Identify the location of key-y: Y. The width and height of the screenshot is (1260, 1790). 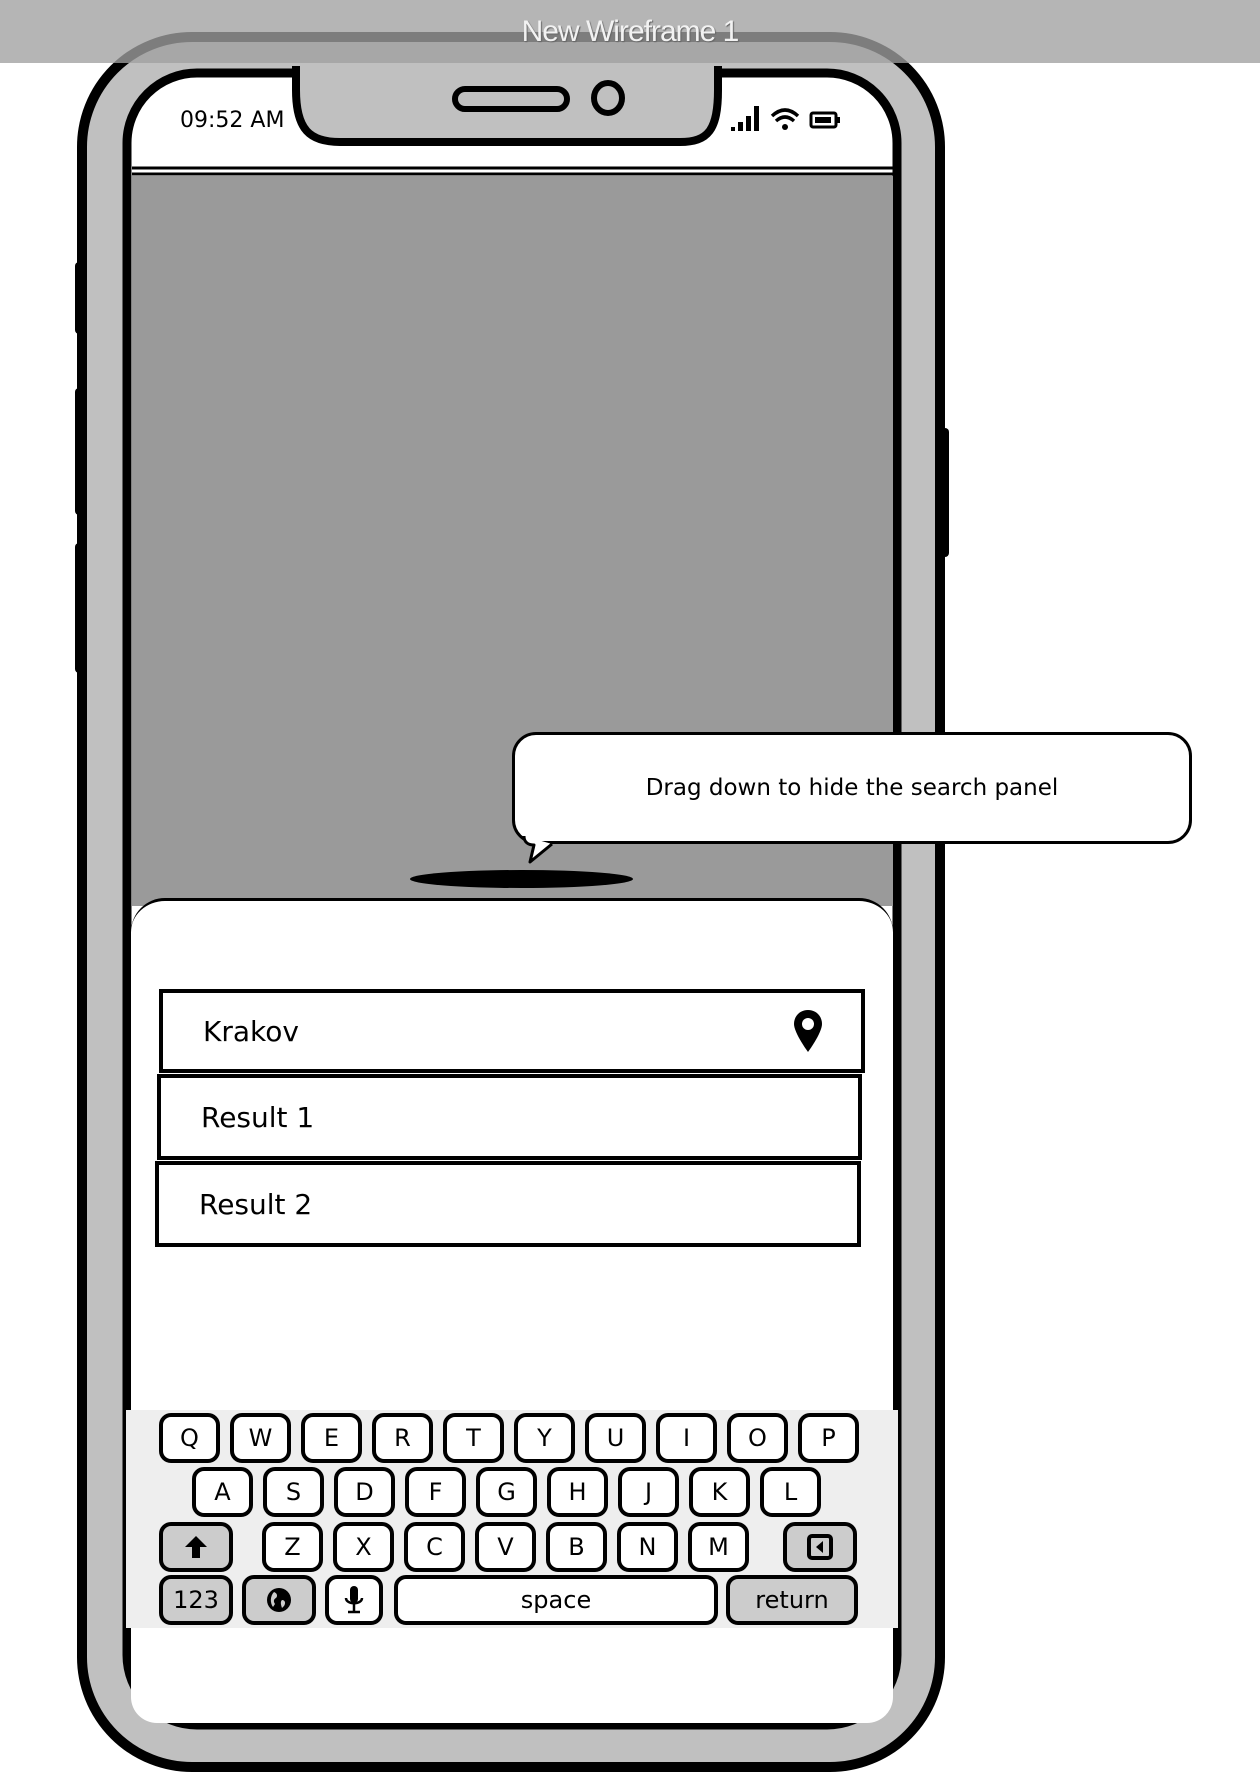
(544, 1438).